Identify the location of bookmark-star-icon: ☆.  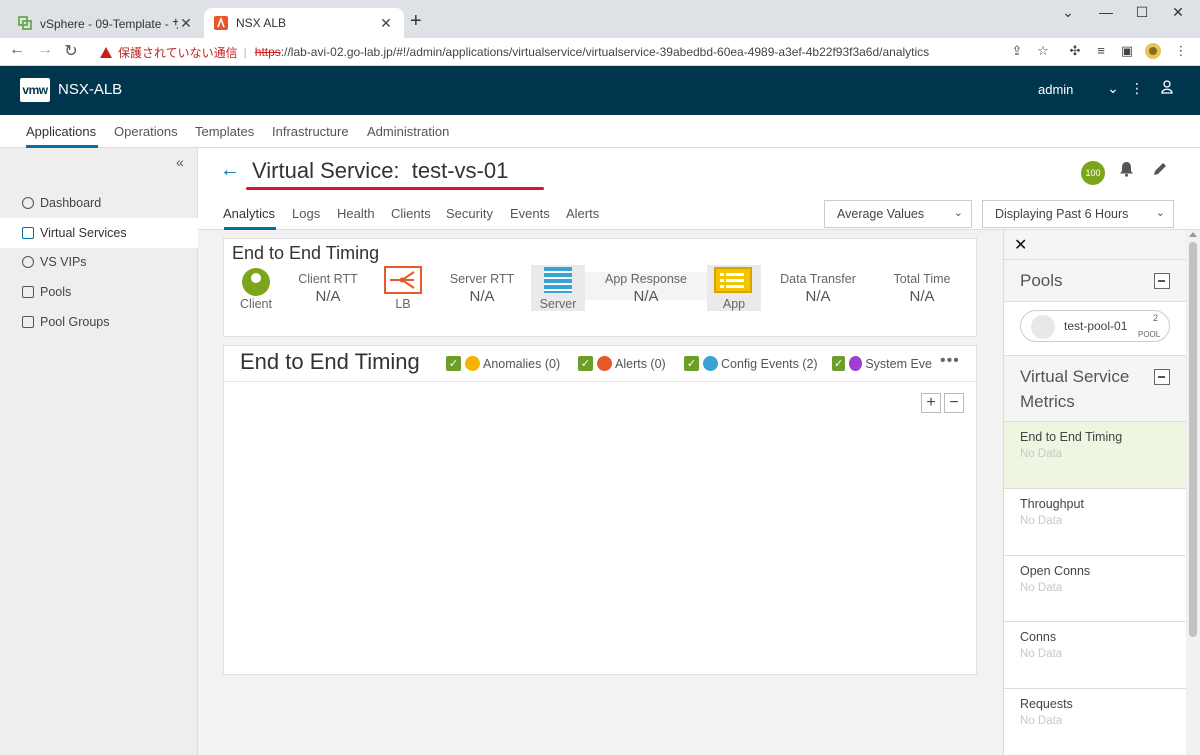
(1043, 51).